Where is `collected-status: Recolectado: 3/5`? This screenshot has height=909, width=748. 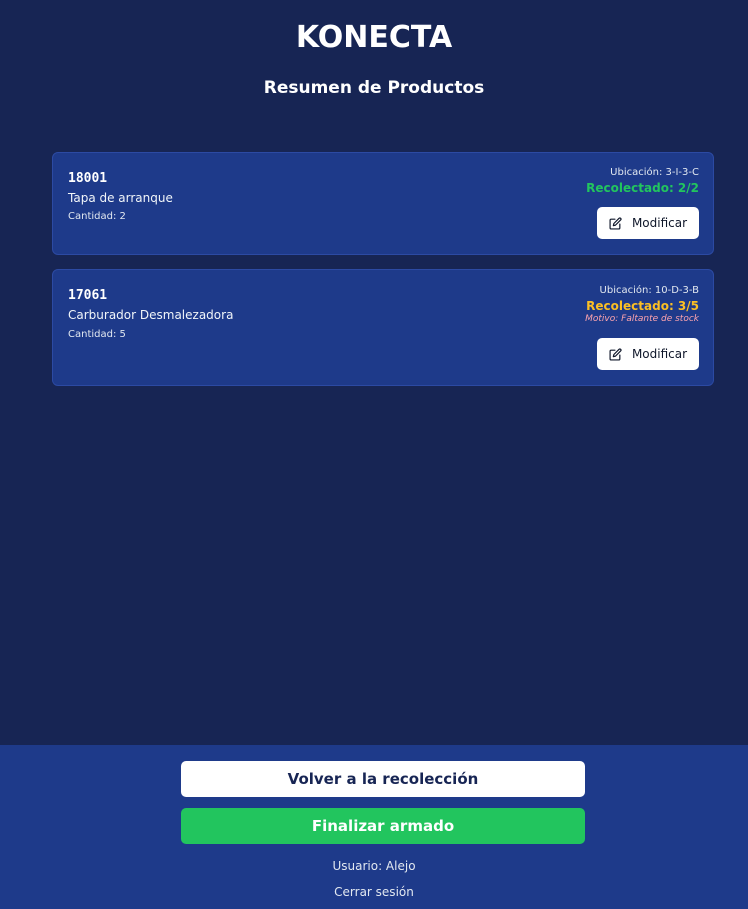 collected-status: Recolectado: 3/5 is located at coordinates (642, 306).